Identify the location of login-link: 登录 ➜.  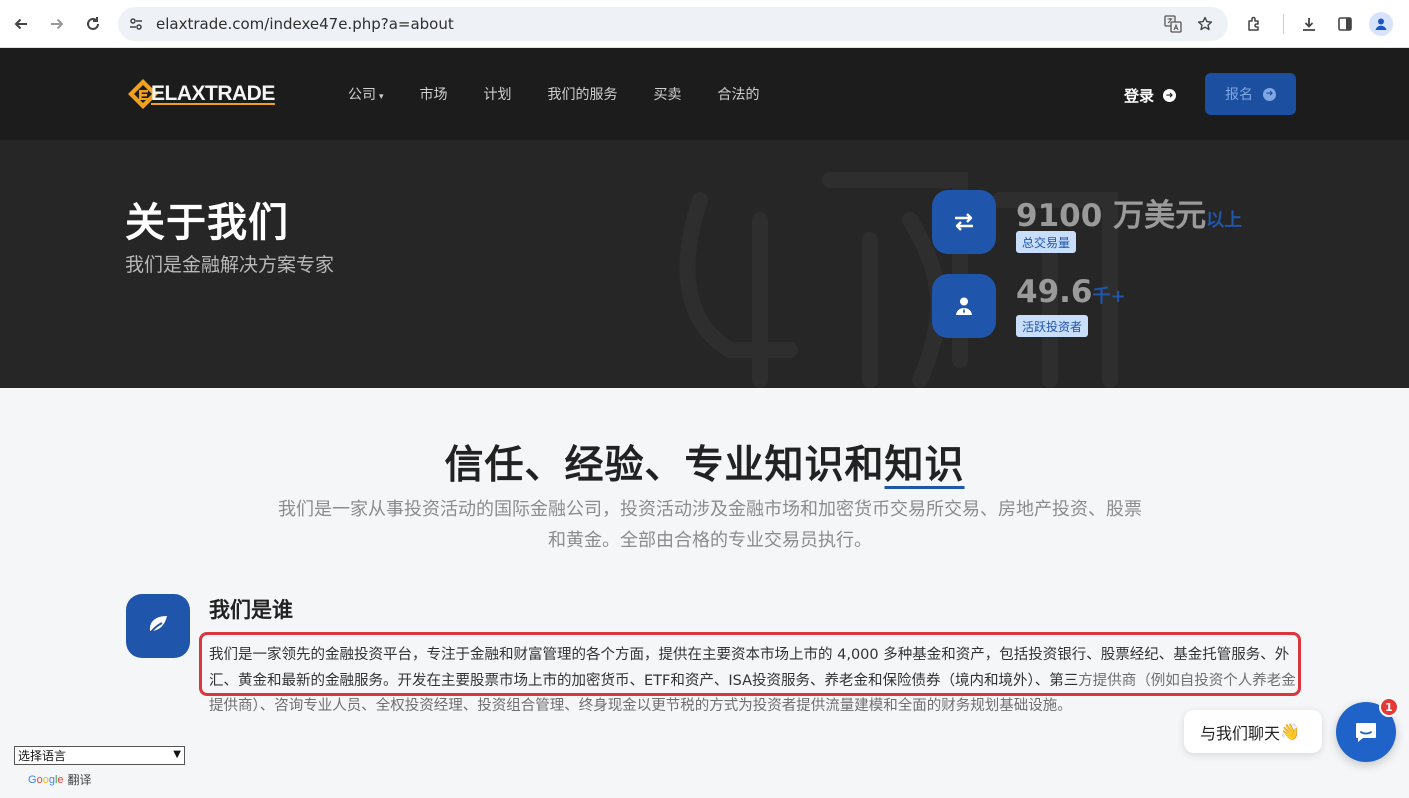
(1150, 95).